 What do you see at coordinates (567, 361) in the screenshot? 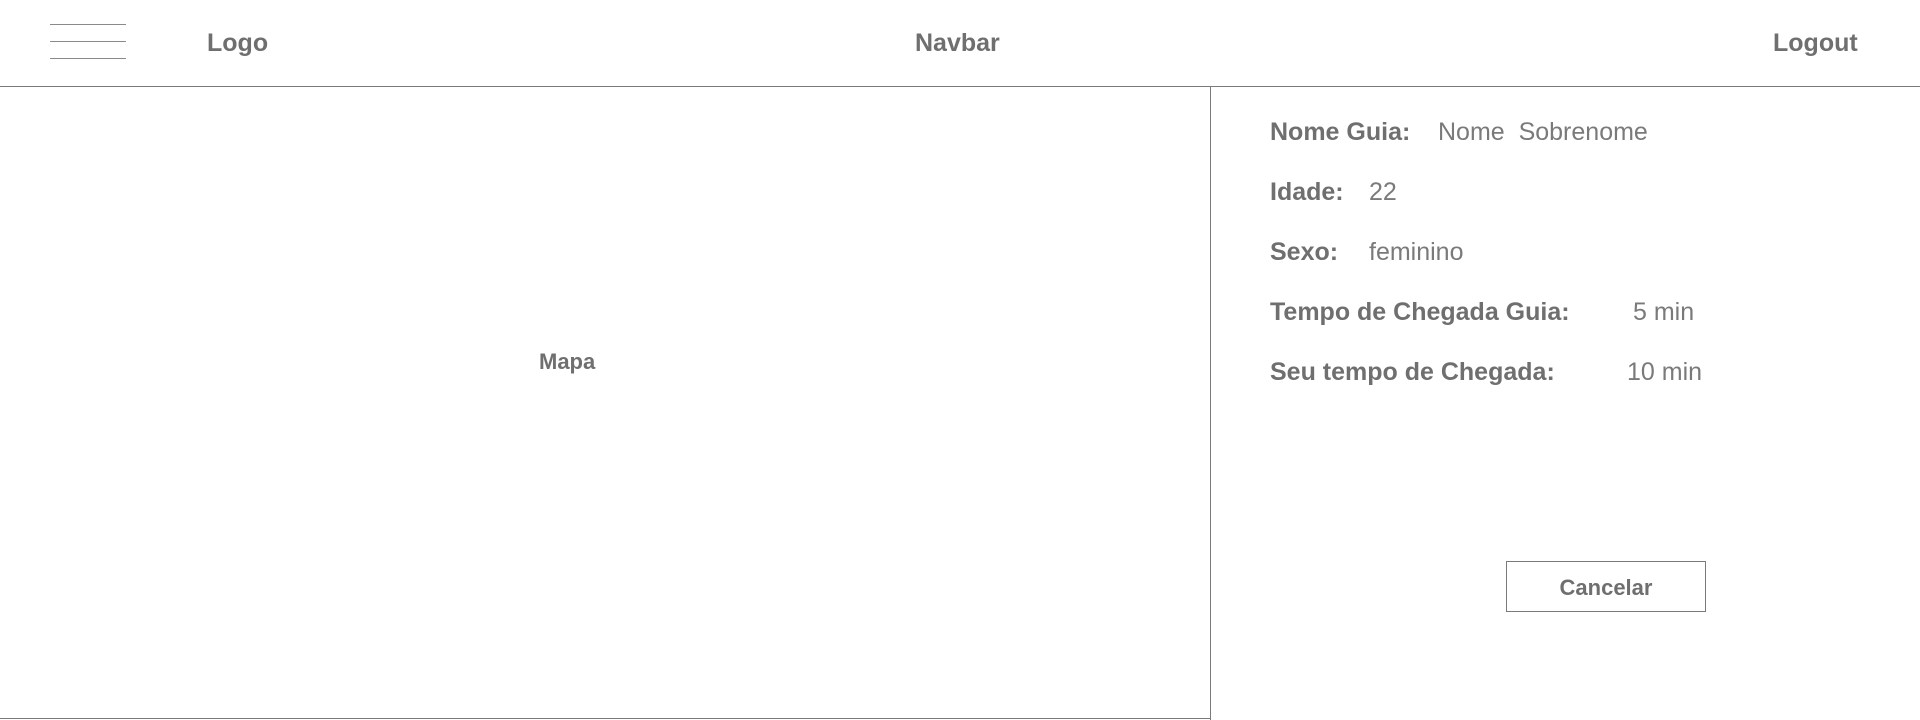
I see `map-label: Mapa` at bounding box center [567, 361].